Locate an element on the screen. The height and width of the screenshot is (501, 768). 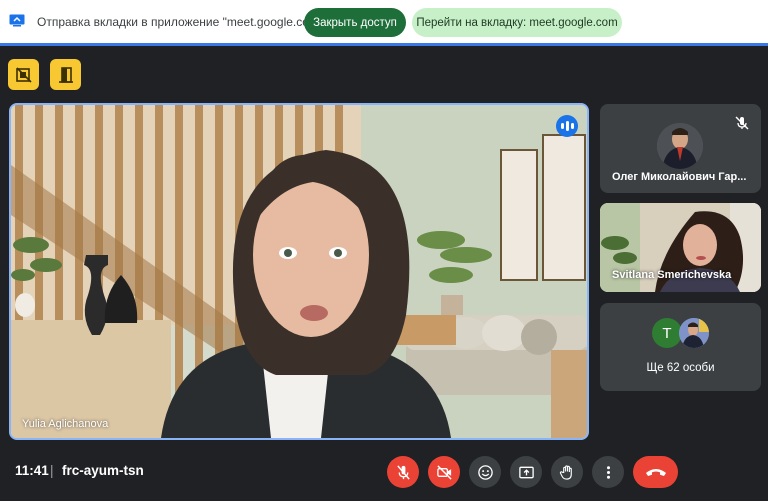
go-to-tab-button: Перейти на вкладку: meet.google.com is located at coordinates (517, 22).